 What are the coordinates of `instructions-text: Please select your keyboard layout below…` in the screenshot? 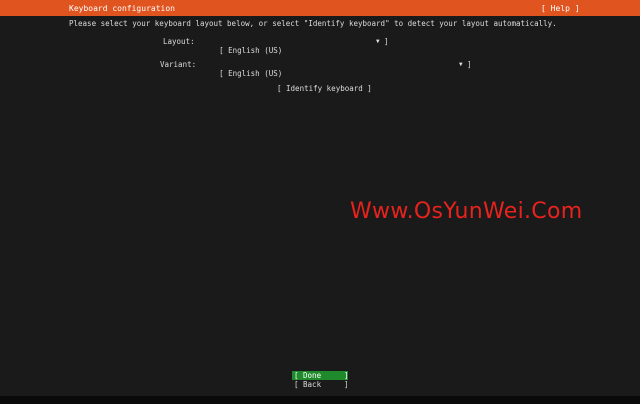 It's located at (313, 23).